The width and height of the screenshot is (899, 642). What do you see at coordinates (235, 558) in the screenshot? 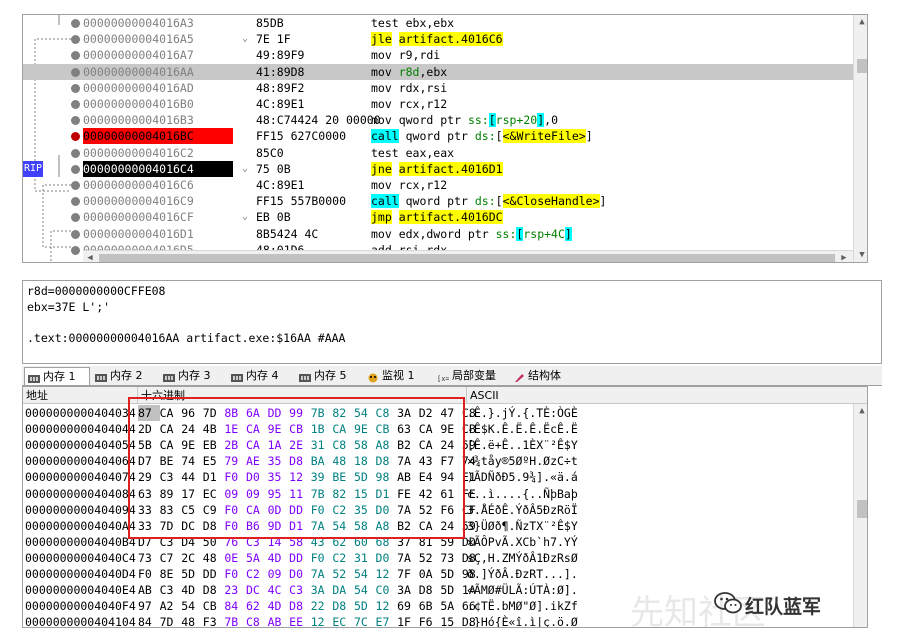
I see `hex-byte: 0E` at bounding box center [235, 558].